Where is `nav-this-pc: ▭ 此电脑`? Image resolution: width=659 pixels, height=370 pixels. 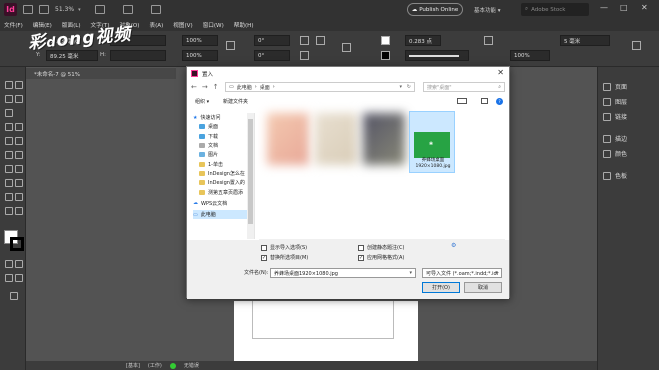
nav-this-pc: ▭ 此电脑 is located at coordinates (223, 214).